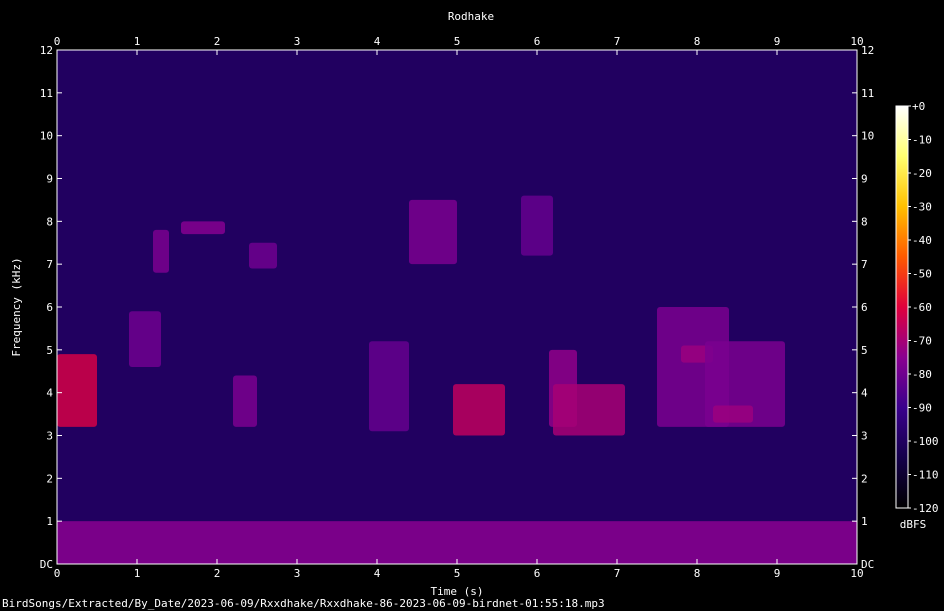 This screenshot has width=944, height=611. I want to click on x-tick-label-top: 9, so click(777, 41).